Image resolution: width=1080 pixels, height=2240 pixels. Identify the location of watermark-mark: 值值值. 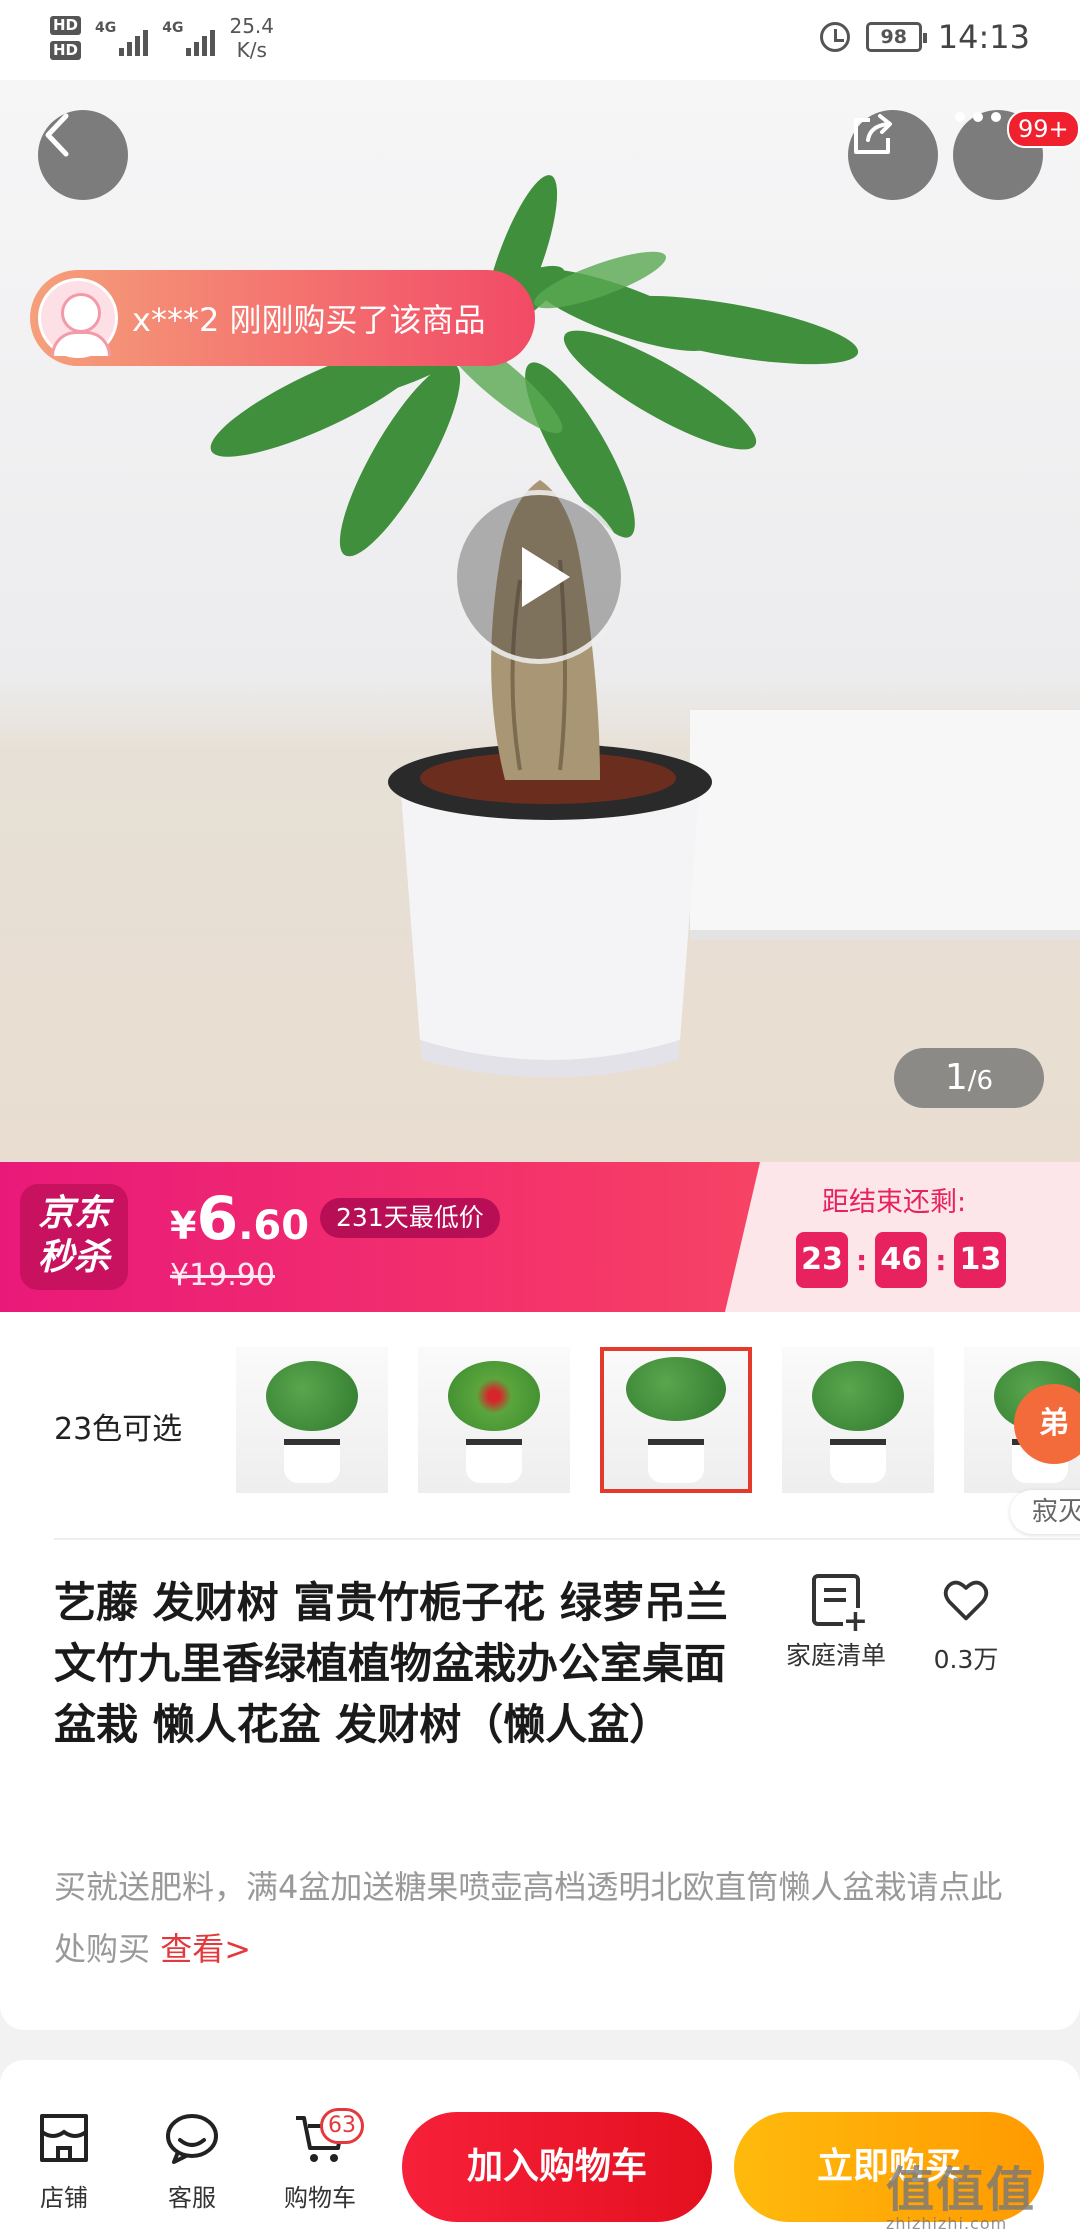
(961, 2190).